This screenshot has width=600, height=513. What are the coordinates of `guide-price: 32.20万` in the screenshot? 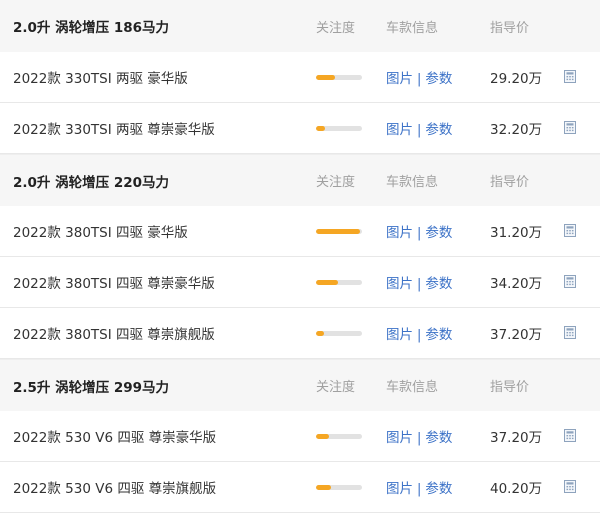 It's located at (516, 130).